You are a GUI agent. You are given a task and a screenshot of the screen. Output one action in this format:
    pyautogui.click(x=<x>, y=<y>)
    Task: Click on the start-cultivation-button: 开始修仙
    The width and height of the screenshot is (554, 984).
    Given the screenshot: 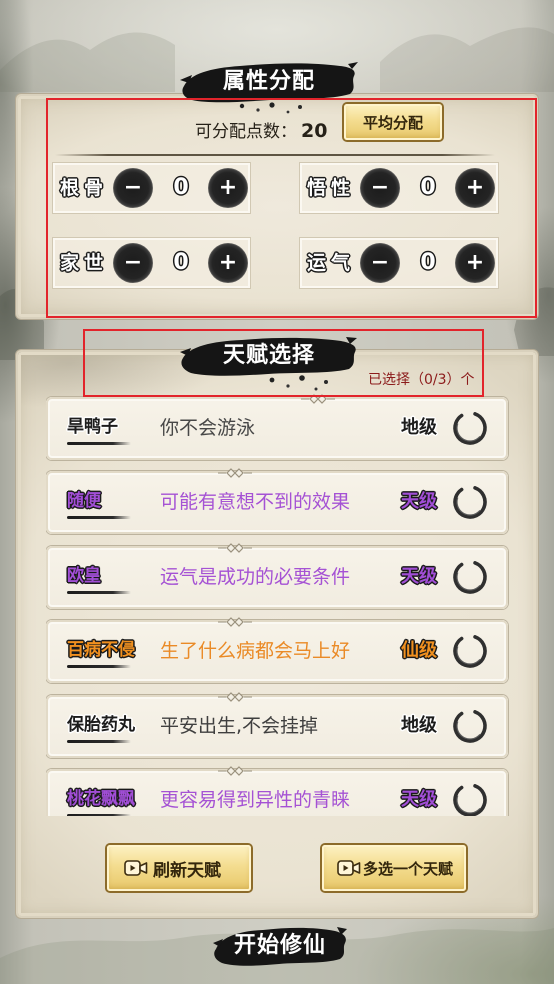 What is the action you would take?
    pyautogui.click(x=280, y=946)
    